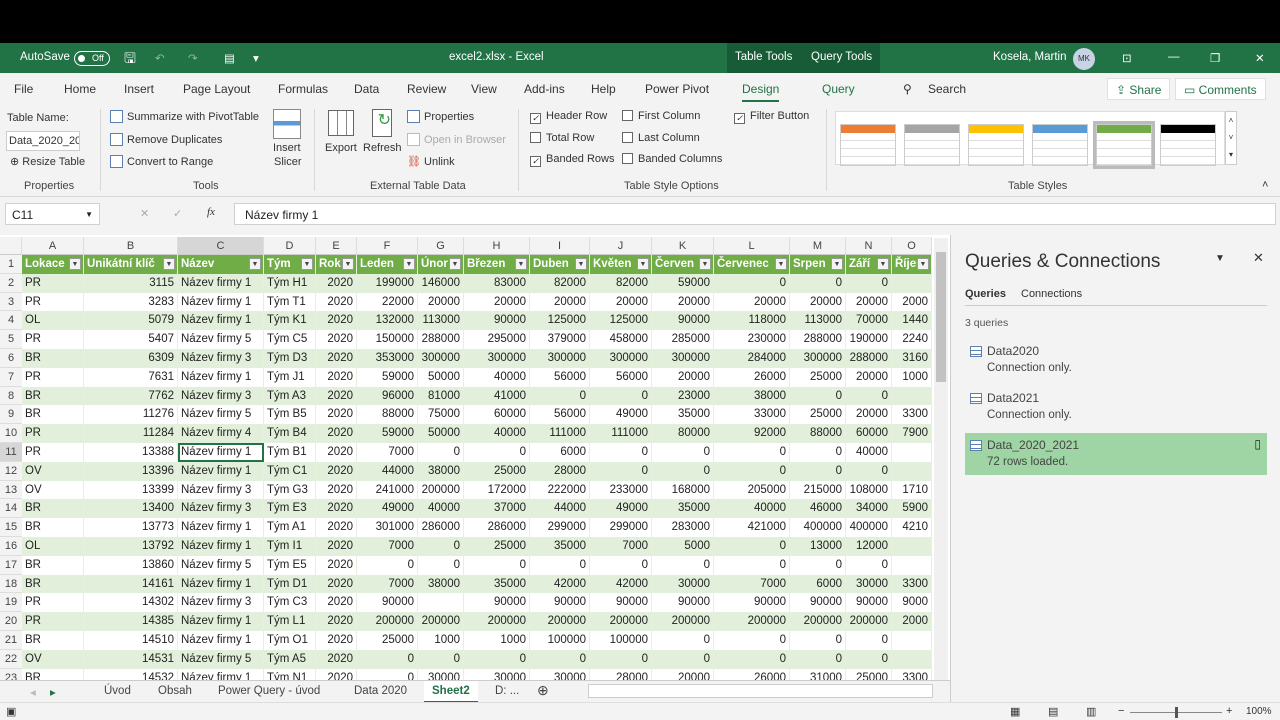  I want to click on insert-function-icon: fx, so click(211, 212).